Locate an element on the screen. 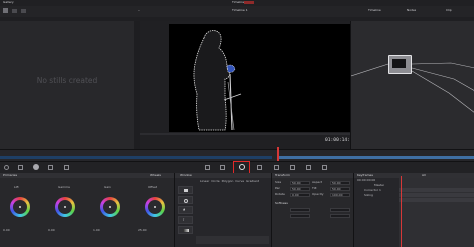 The image size is (474, 247). keyframes-timecode: 00:00:00:00 is located at coordinates (366, 180).